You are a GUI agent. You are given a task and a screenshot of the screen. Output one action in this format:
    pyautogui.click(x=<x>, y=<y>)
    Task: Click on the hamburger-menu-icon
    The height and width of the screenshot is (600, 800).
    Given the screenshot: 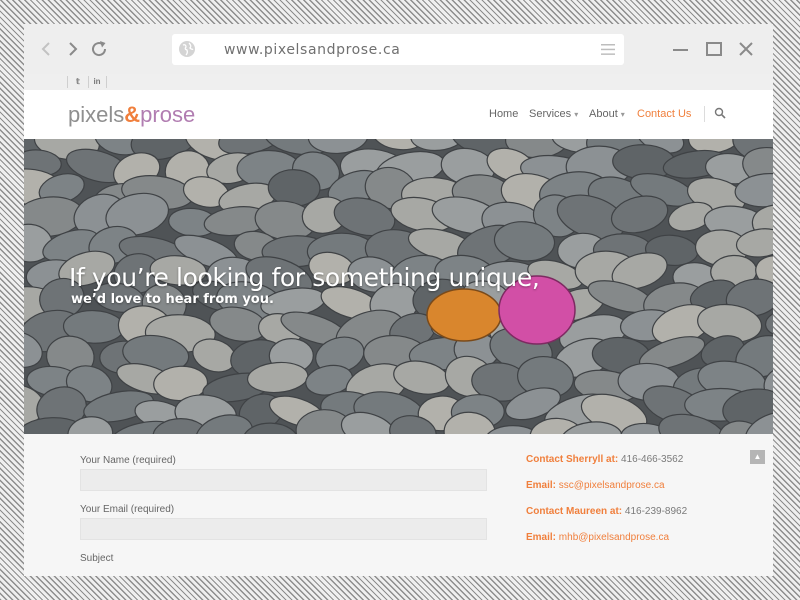 What is the action you would take?
    pyautogui.click(x=608, y=49)
    